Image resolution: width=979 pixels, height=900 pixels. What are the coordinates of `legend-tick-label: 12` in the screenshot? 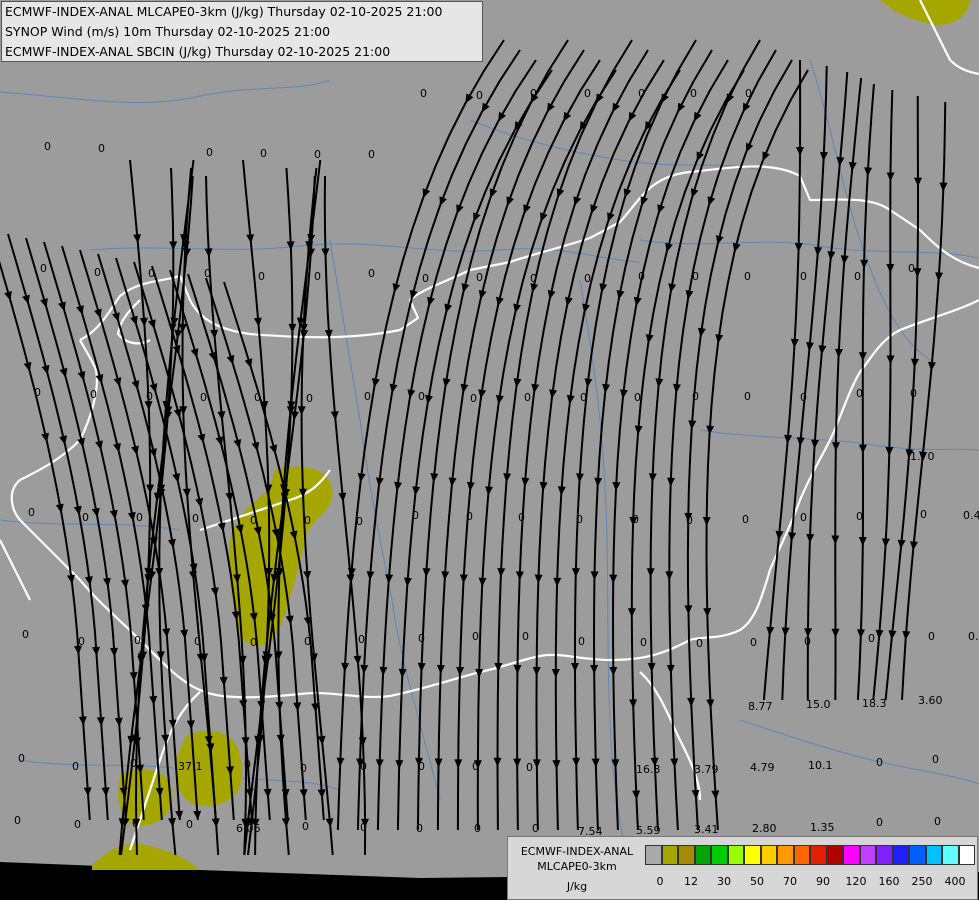 It's located at (691, 881).